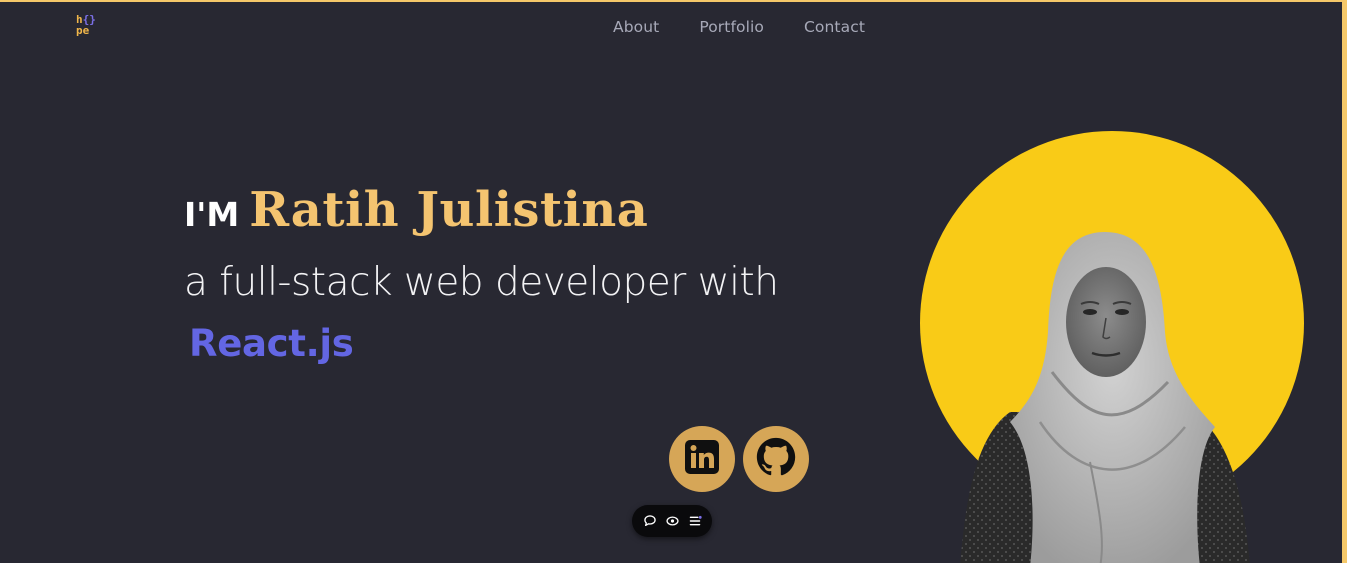  Describe the element at coordinates (695, 521) in the screenshot. I see `menu-list-icon` at that location.